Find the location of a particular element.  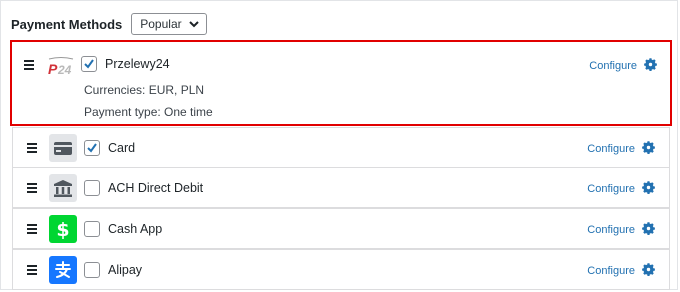

payment-methods-header: Payment Methods Popular is located at coordinates (109, 24).